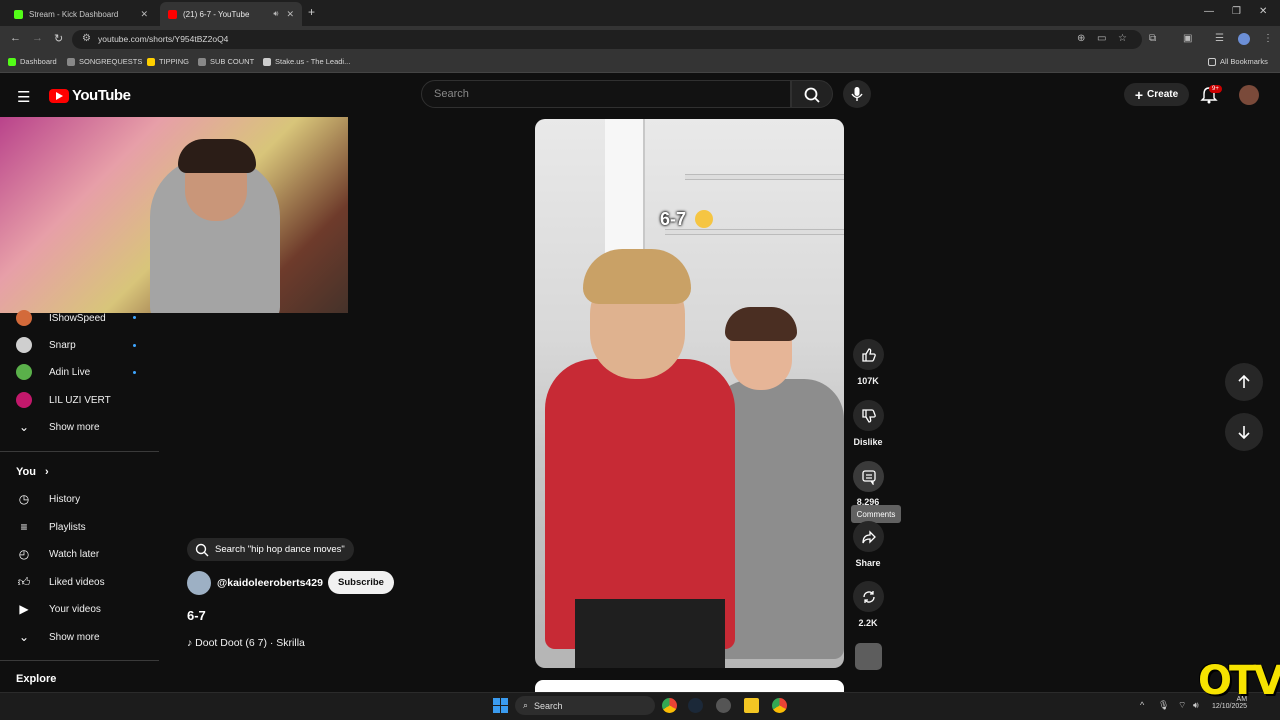 The image size is (1280, 720). I want to click on bookmark-sub-count: SUB COUNT, so click(226, 61).